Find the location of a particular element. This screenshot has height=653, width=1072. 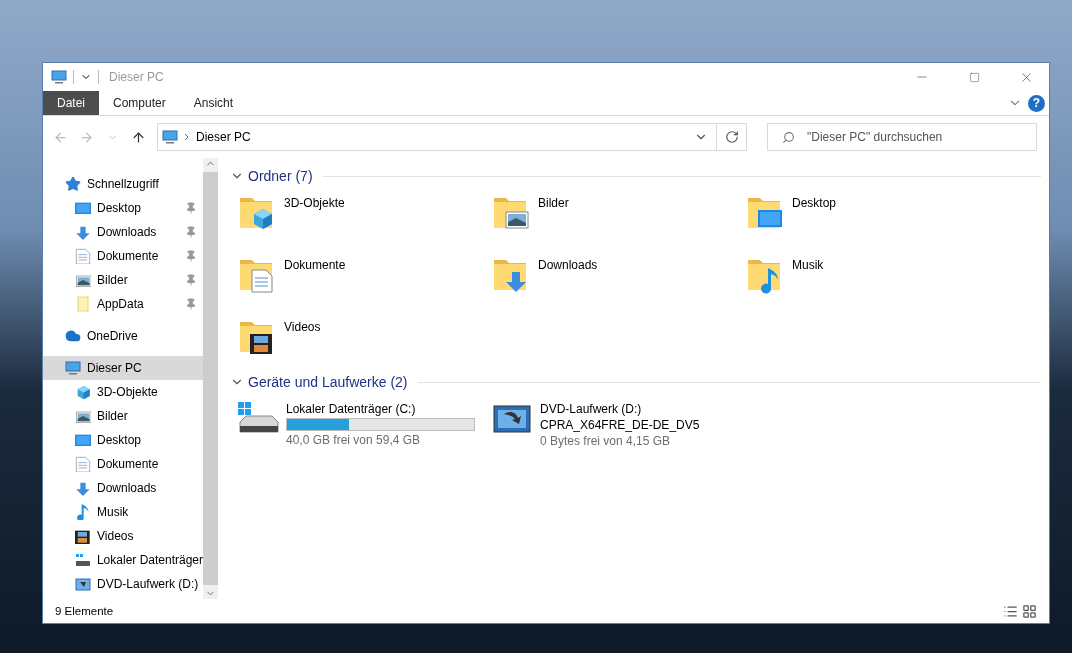

folder-item: Desktop is located at coordinates (871, 217).